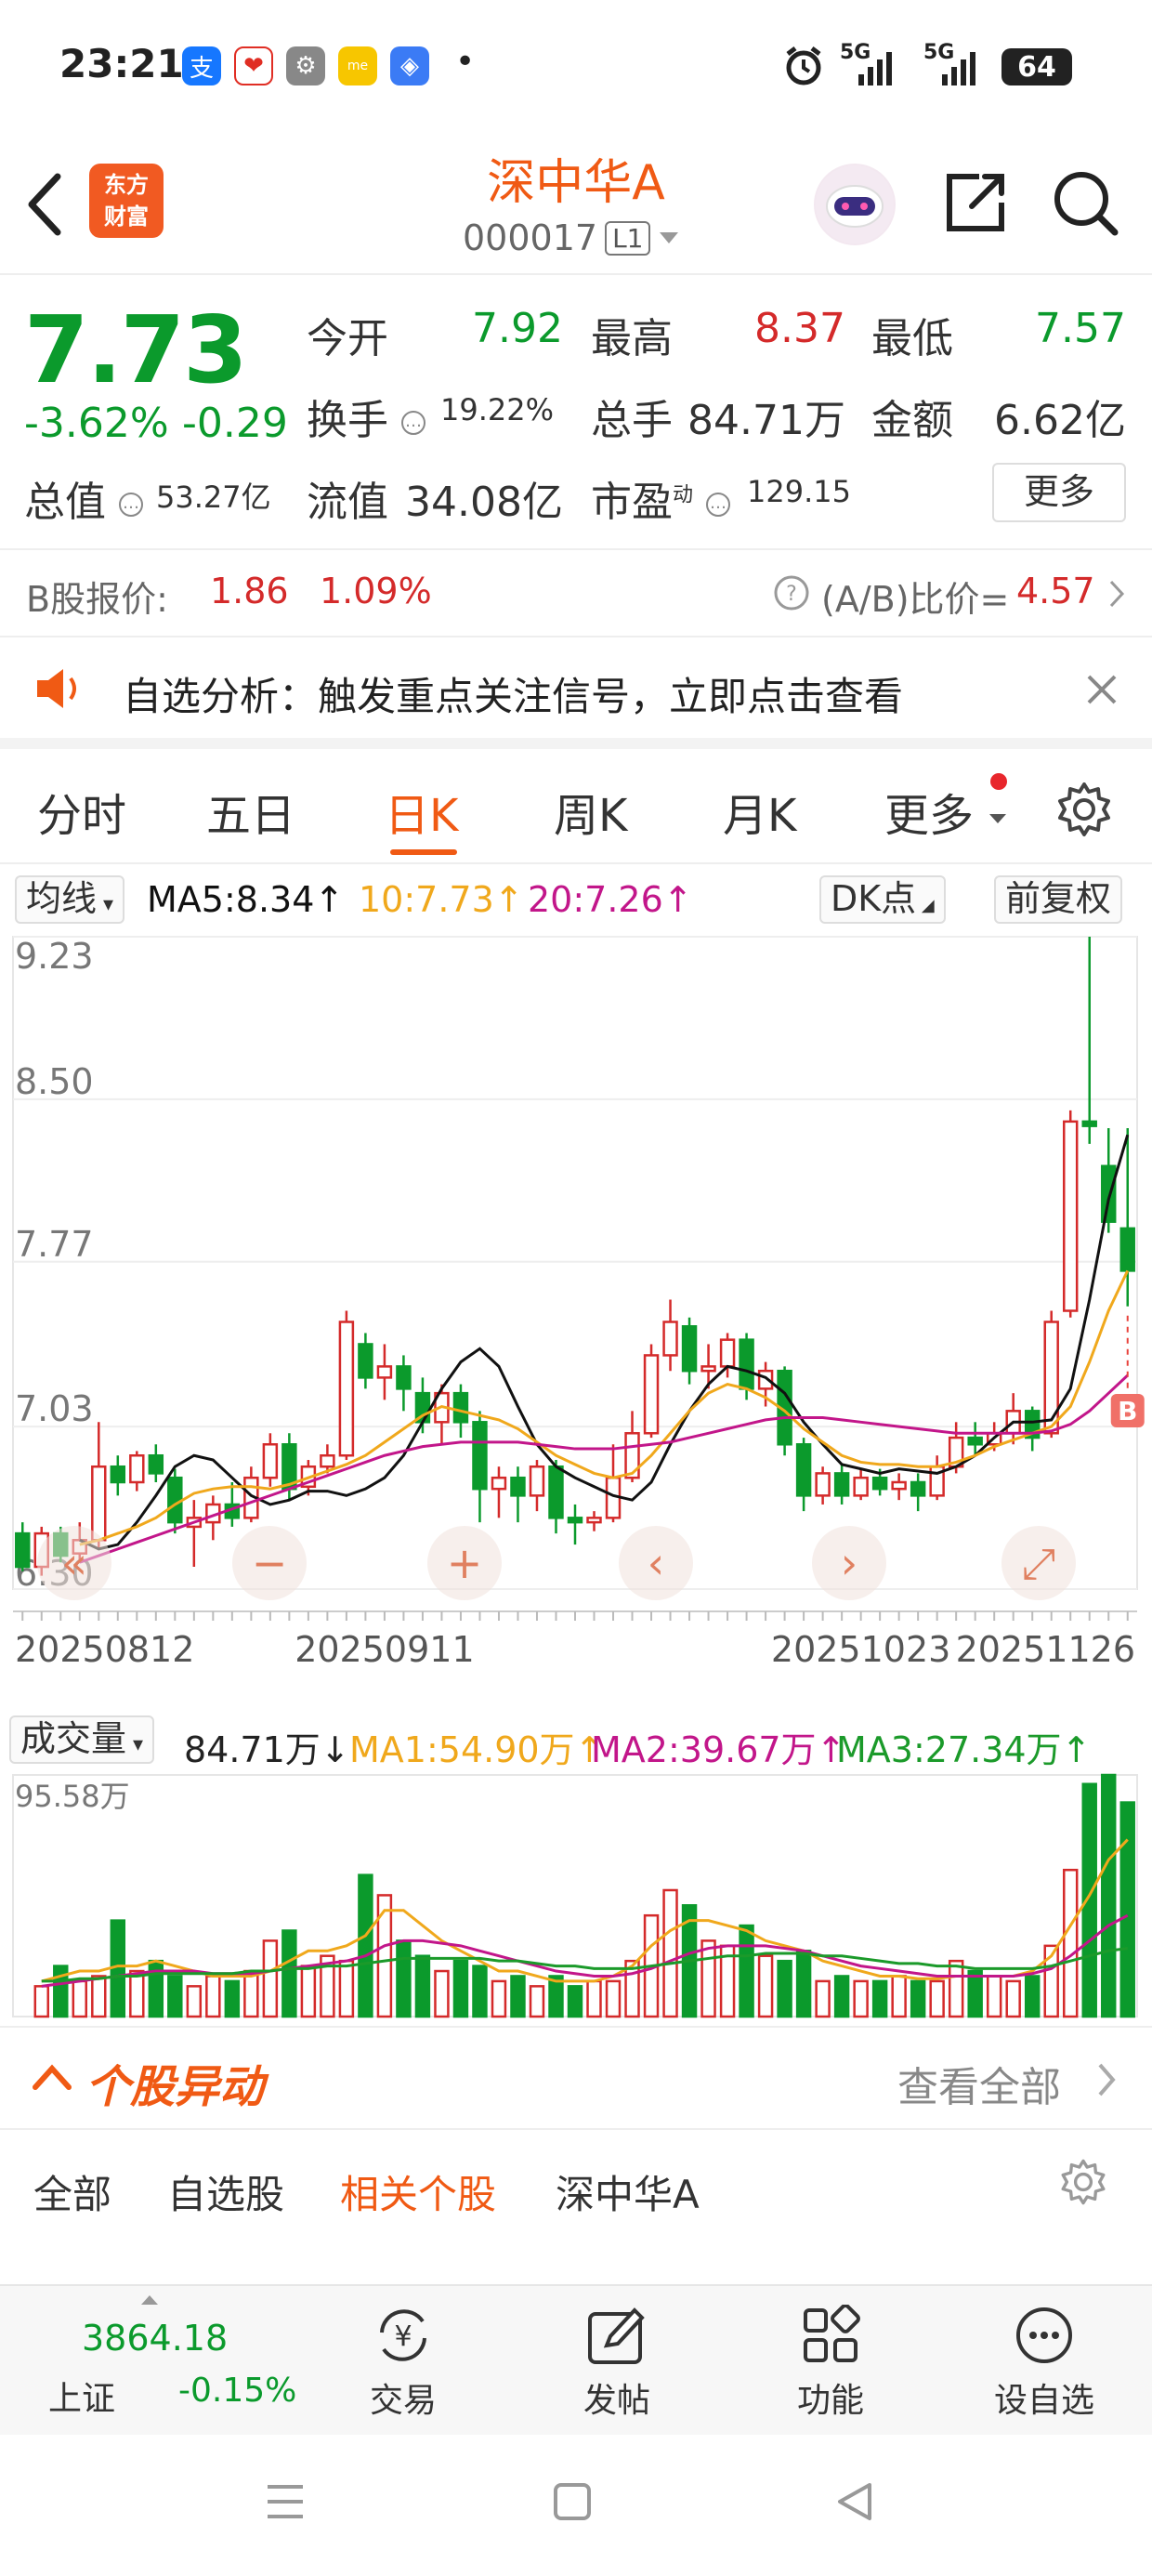 The height and width of the screenshot is (2576, 1152). Describe the element at coordinates (54, 1408) in the screenshot. I see `y-tick-label: 7.03` at that location.